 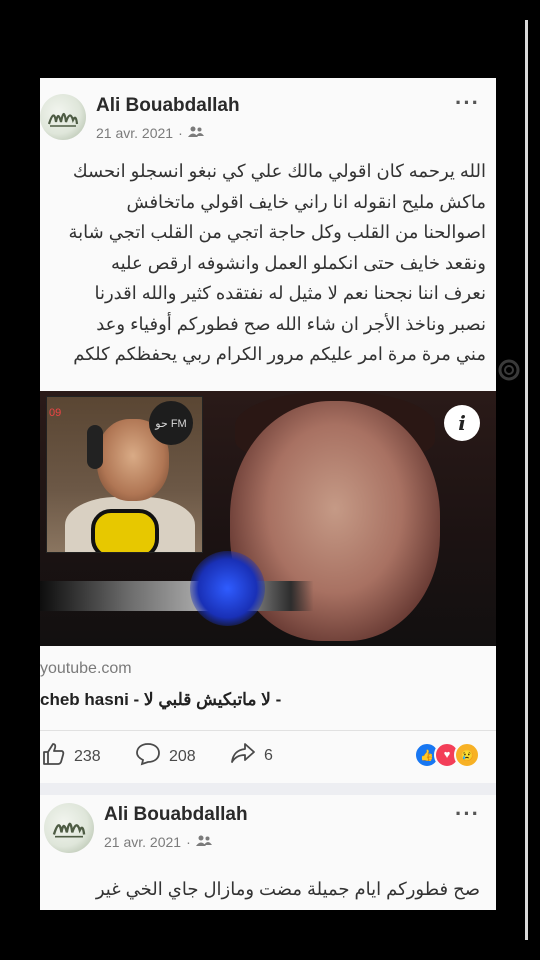 What do you see at coordinates (125, 530) in the screenshot?
I see `inset-microphone` at bounding box center [125, 530].